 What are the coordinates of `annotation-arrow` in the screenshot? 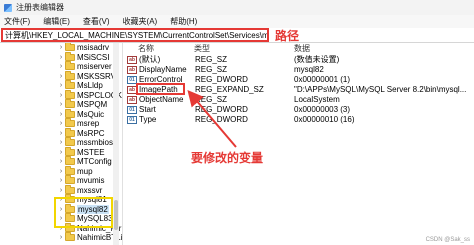 It's located at (212, 118).